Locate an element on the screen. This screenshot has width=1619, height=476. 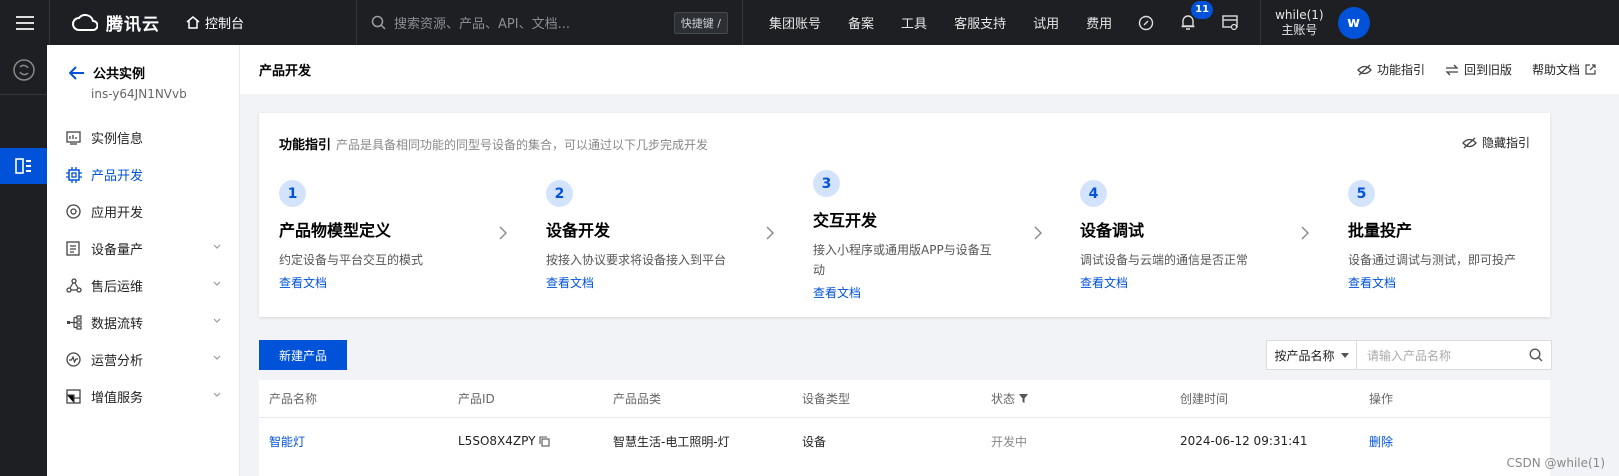
console-label: 控制台 is located at coordinates (225, 24).